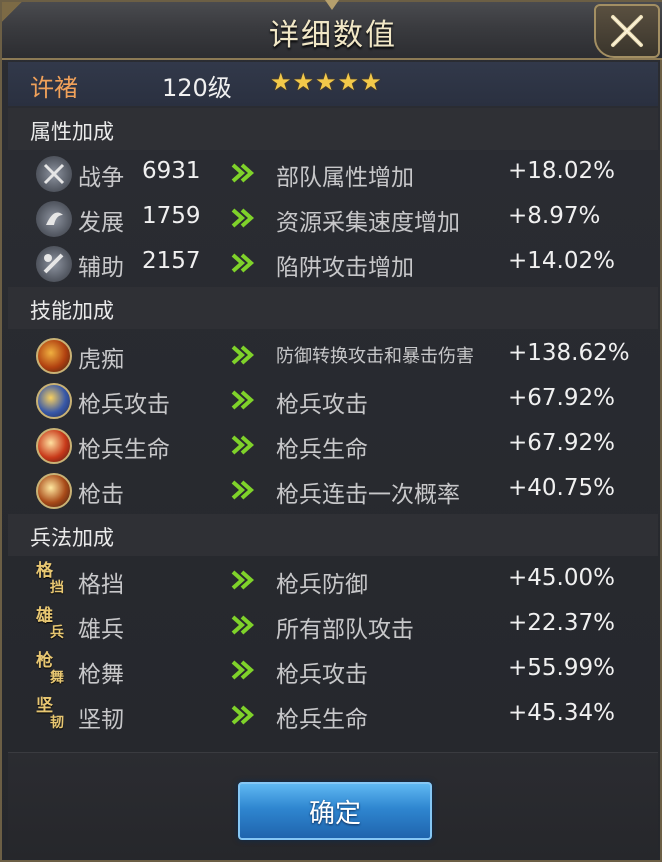 The height and width of the screenshot is (862, 662). I want to click on tactic-glyph: 舞, so click(57, 678).